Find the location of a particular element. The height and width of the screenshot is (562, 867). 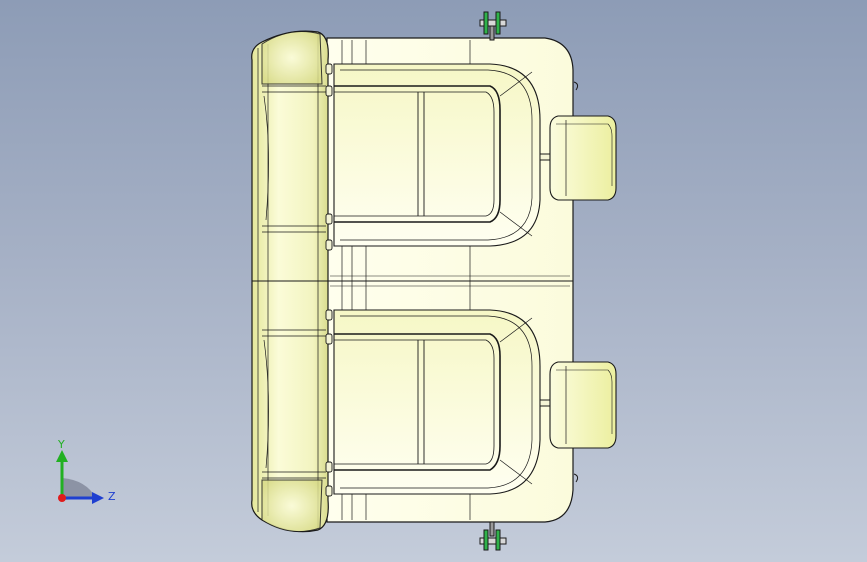

z-axis-arrow-icon is located at coordinates (98, 498).